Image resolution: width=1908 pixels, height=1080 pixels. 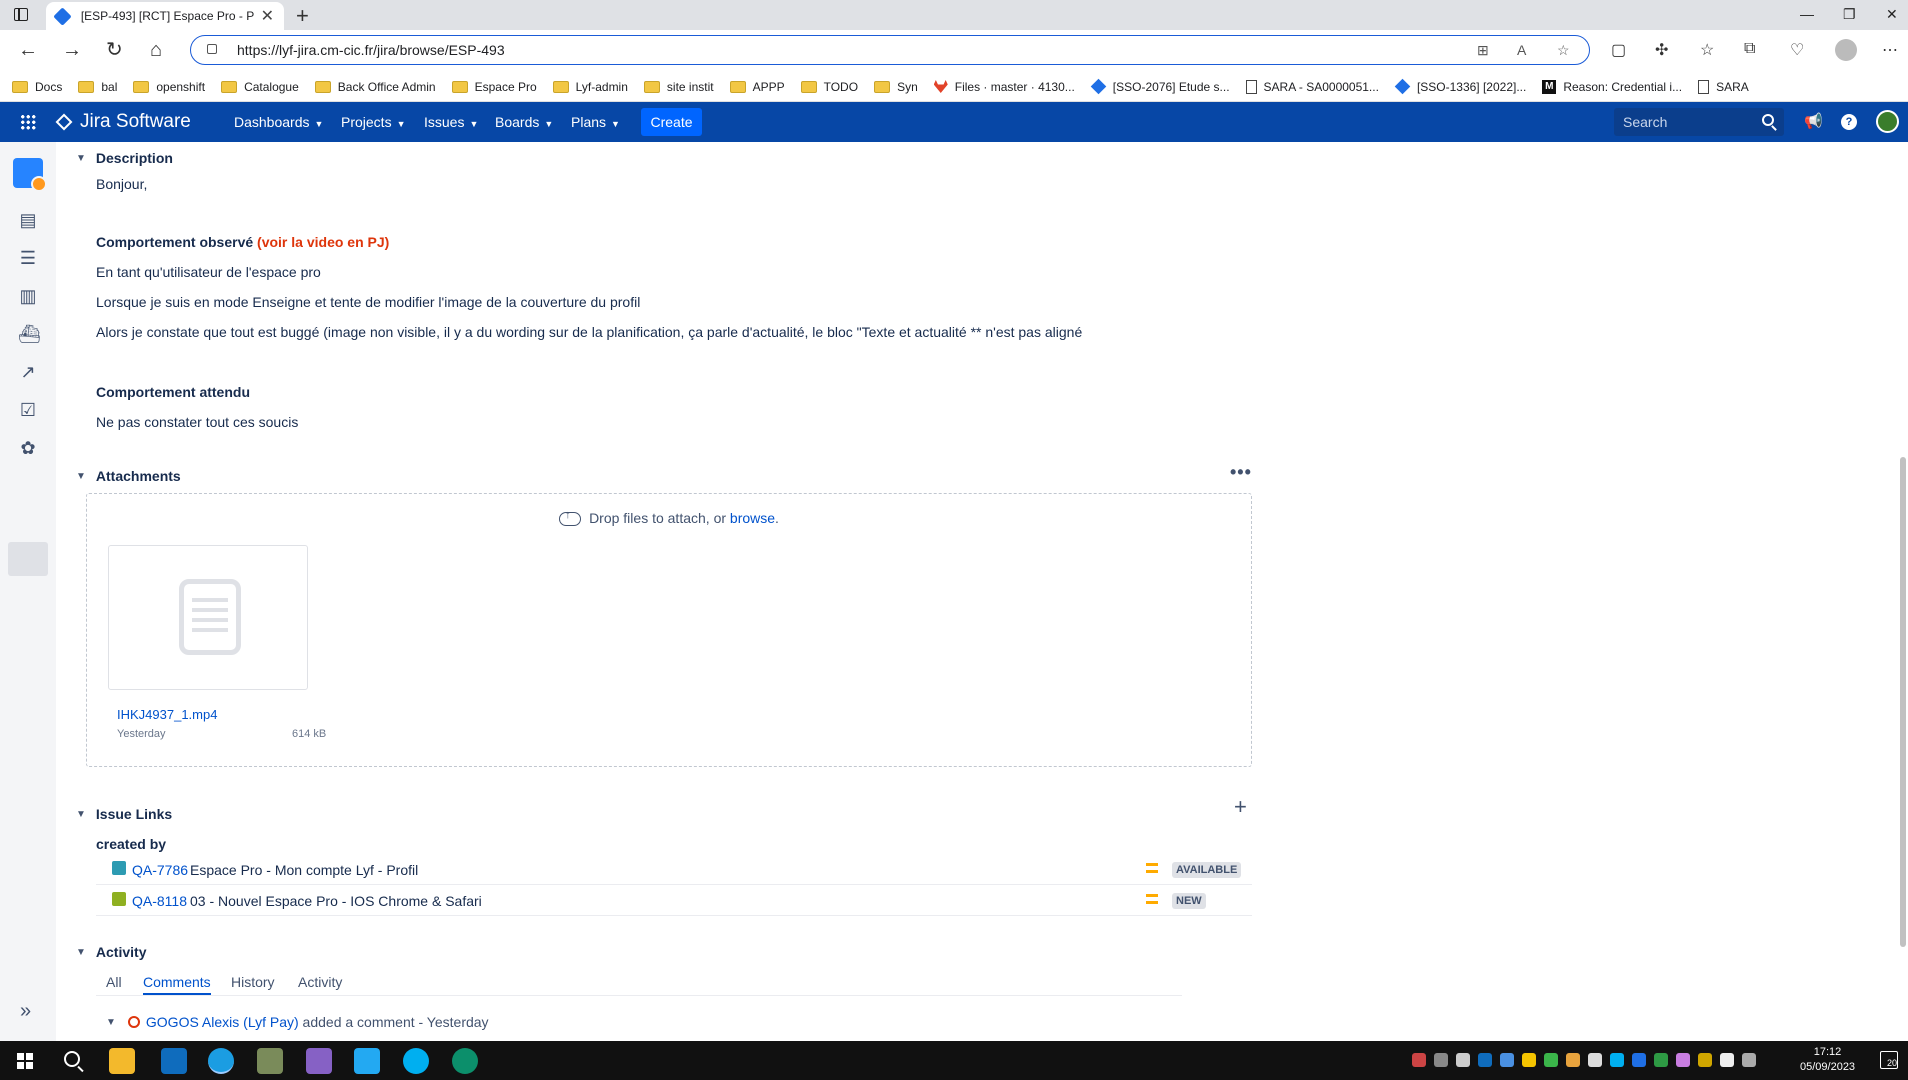 I want to click on releases-icon: ⛴, so click(x=29, y=334).